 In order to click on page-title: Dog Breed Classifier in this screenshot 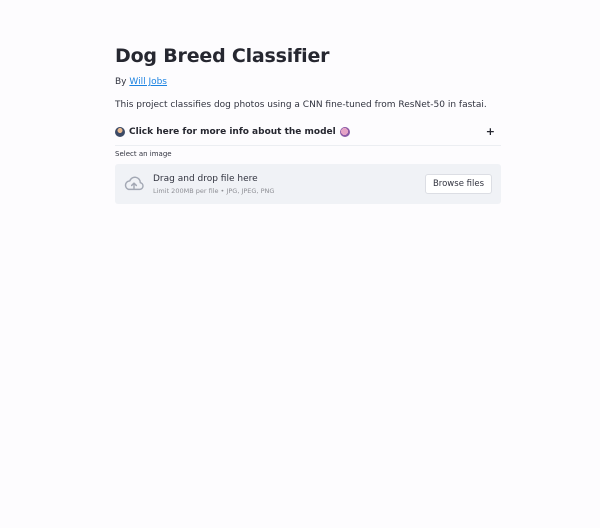, I will do `click(222, 56)`.